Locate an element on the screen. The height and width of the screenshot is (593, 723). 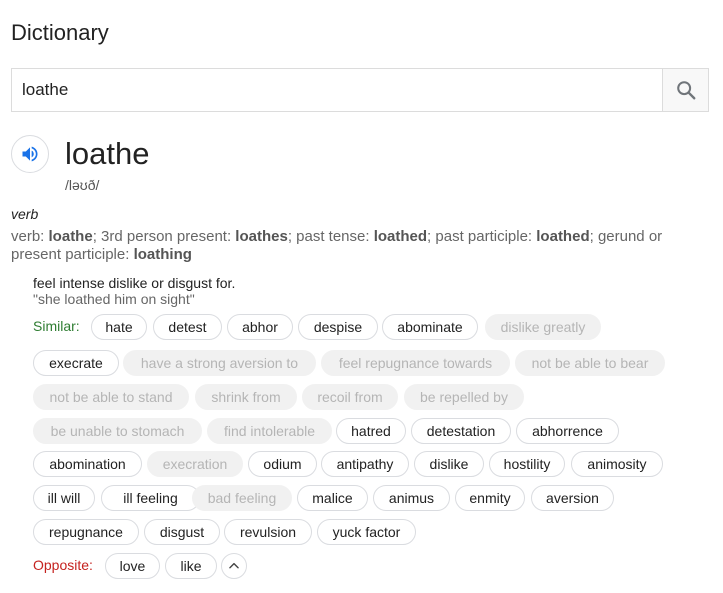
similar-chip: animus is located at coordinates (411, 498).